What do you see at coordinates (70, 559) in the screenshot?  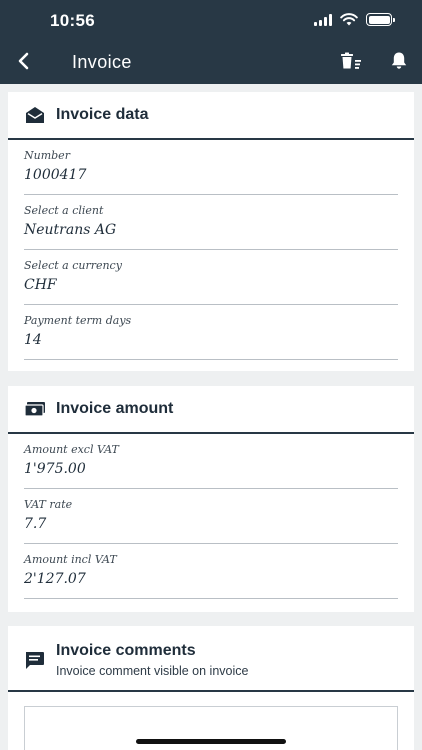 I see `amount-incl-vat-label: Amount incl VAT` at bounding box center [70, 559].